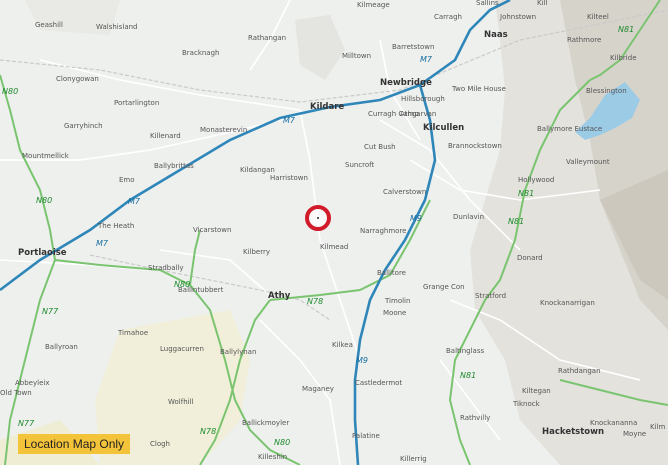 This screenshot has height=465, width=668. I want to click on place-label: Kilberry, so click(257, 252).